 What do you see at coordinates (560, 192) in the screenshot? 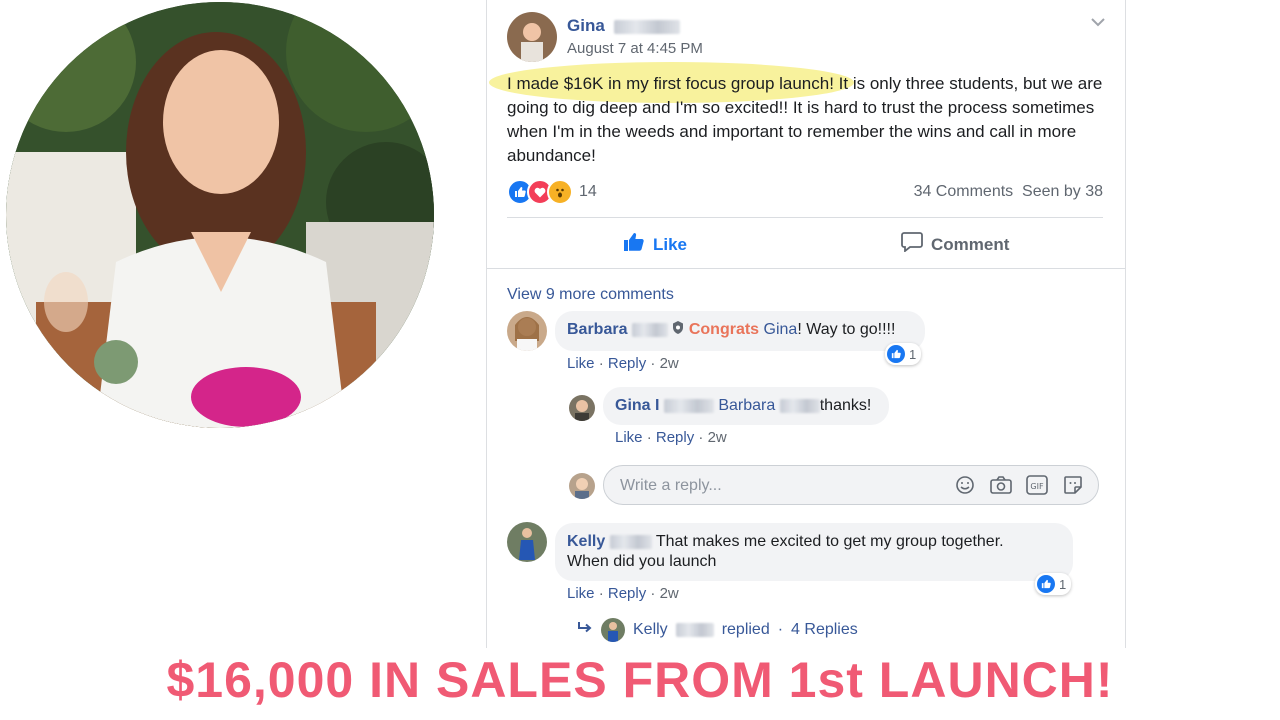
I see `wow-icon` at bounding box center [560, 192].